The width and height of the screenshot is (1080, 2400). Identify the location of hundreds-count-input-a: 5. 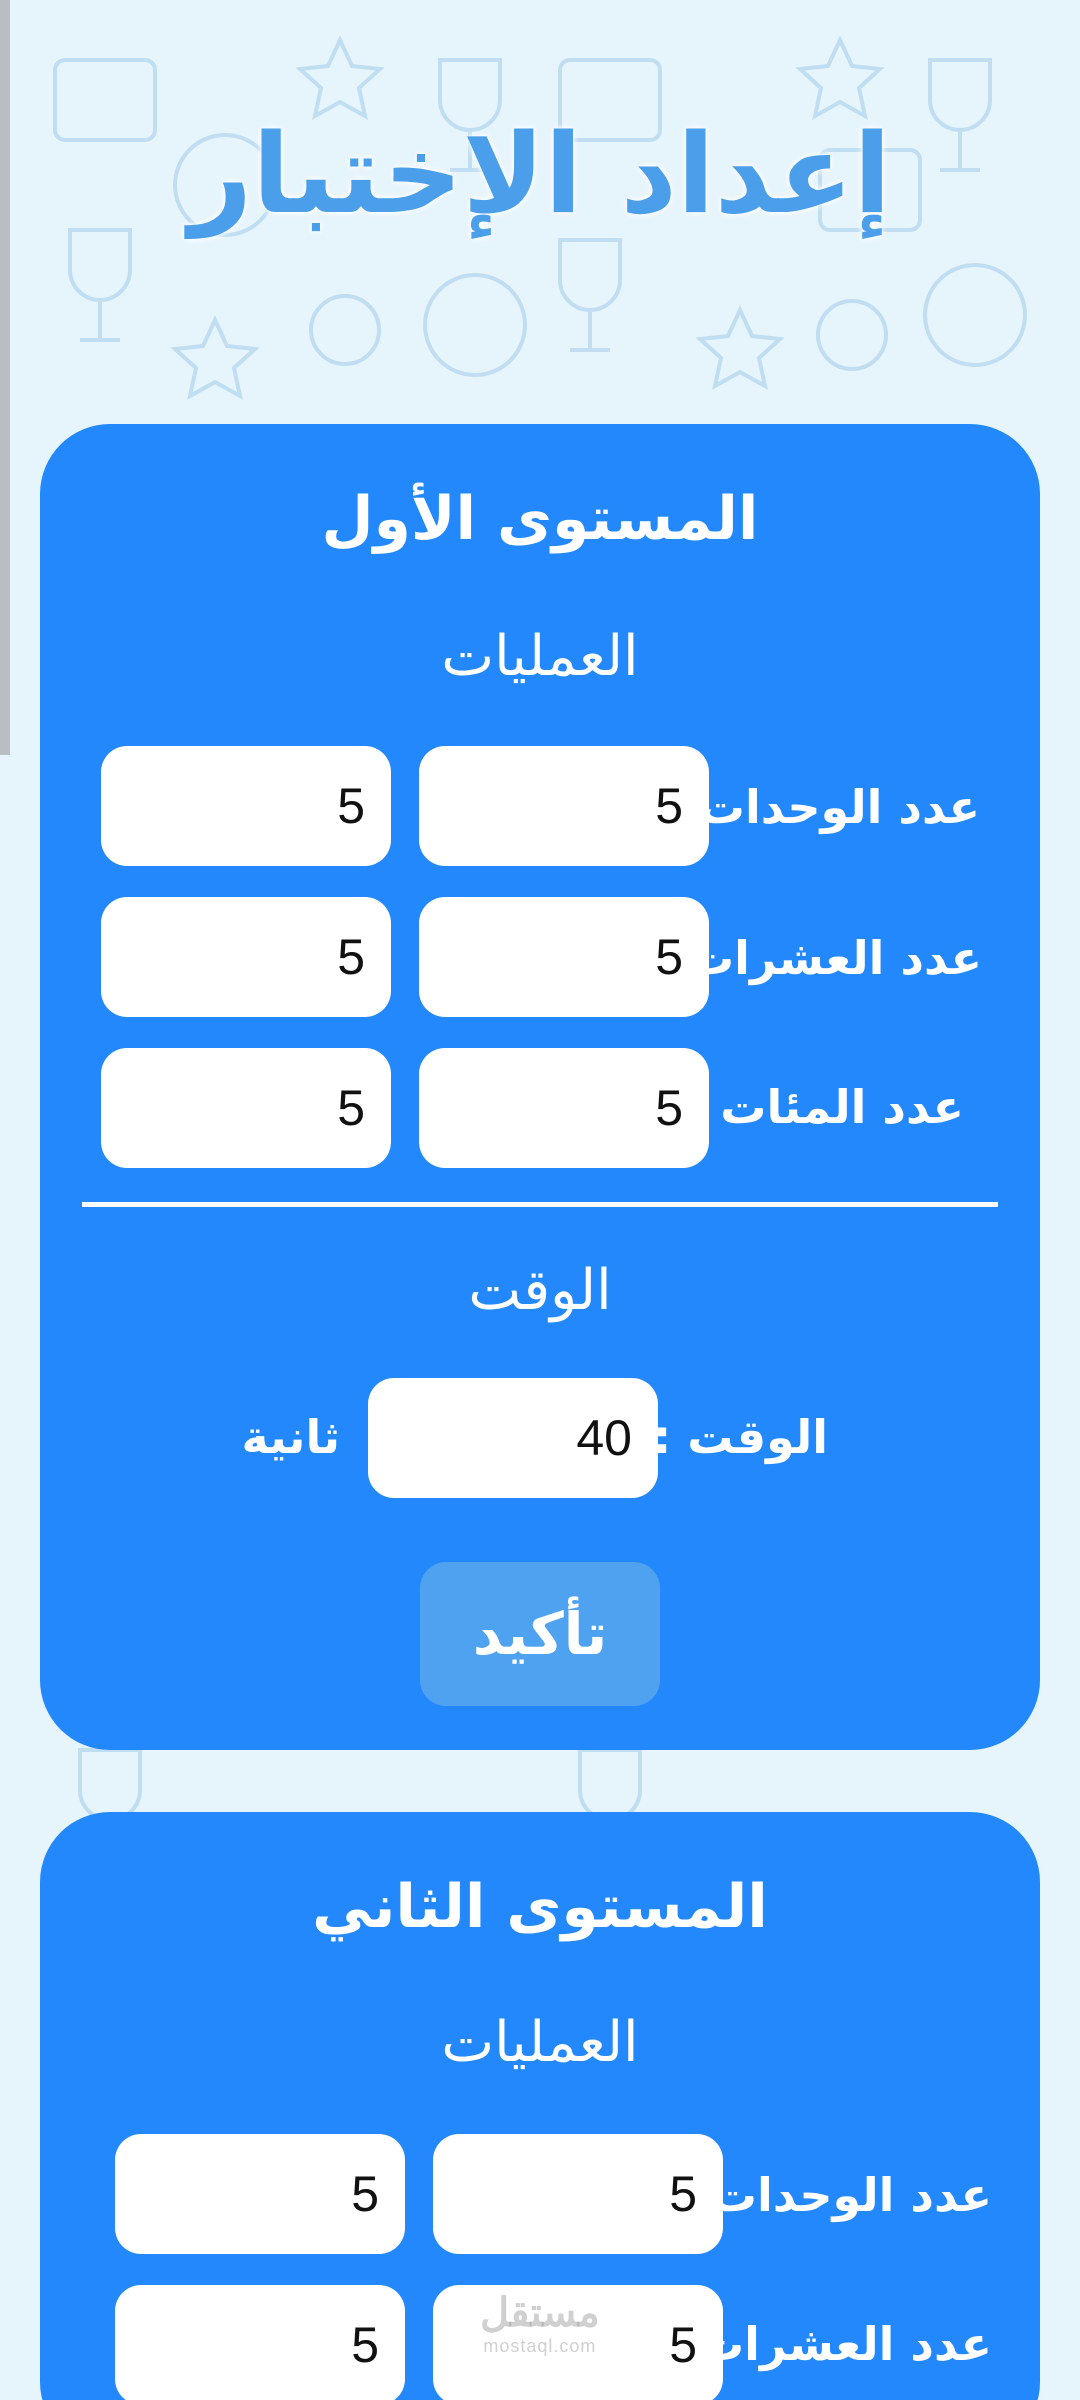
(564, 1108).